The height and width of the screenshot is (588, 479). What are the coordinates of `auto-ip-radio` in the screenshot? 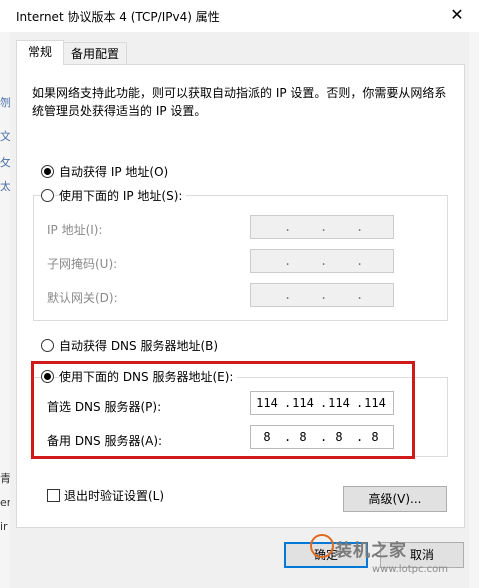 It's located at (47, 171).